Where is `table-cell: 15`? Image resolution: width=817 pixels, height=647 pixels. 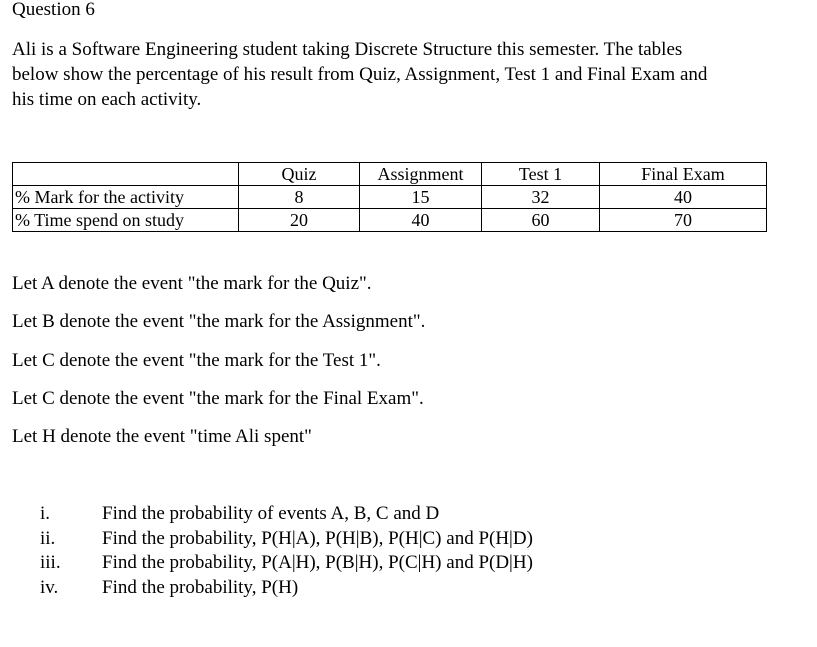
table-cell: 15 is located at coordinates (420, 197).